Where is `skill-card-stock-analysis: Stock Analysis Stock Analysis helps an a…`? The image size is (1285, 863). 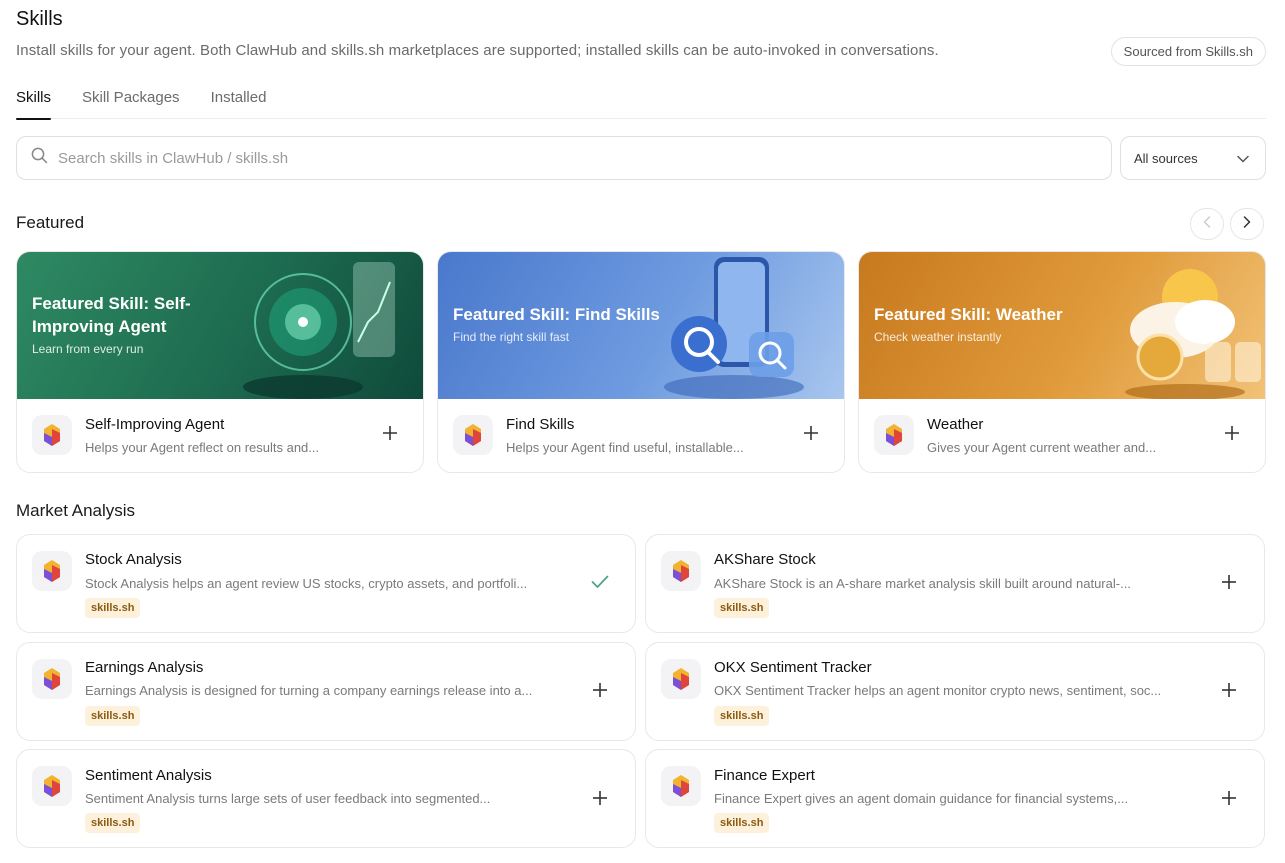
skill-card-stock-analysis: Stock Analysis Stock Analysis helps an a… is located at coordinates (326, 583).